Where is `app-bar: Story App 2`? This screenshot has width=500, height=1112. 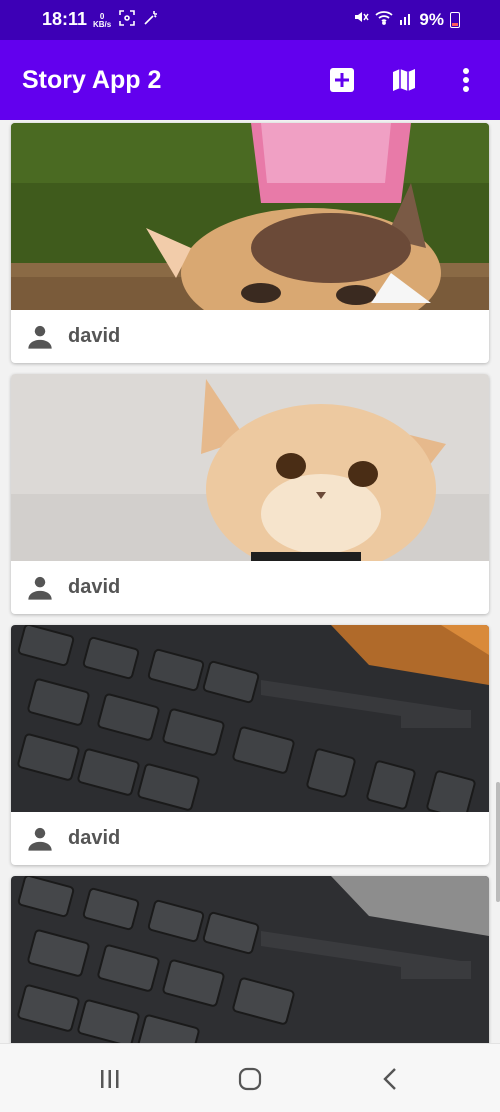
app-bar: Story App 2 is located at coordinates (250, 80).